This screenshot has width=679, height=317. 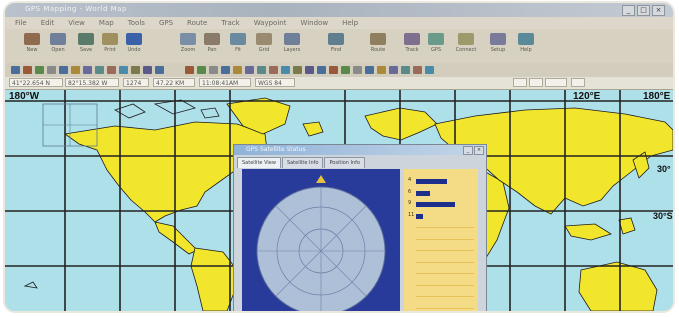 What do you see at coordinates (663, 216) in the screenshot?
I see `lat-label-30s: 30°S` at bounding box center [663, 216].